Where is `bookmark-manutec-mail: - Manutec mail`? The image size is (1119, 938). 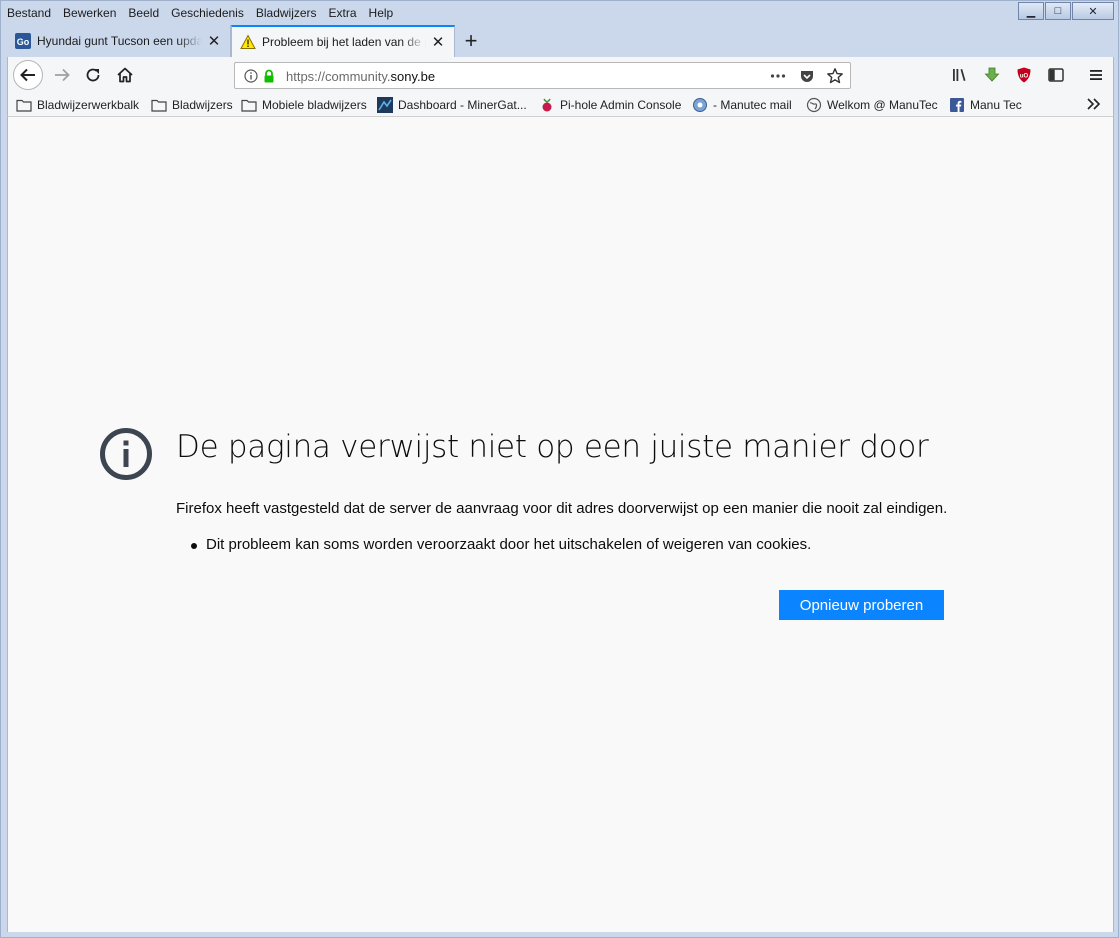 bookmark-manutec-mail: - Manutec mail is located at coordinates (742, 105).